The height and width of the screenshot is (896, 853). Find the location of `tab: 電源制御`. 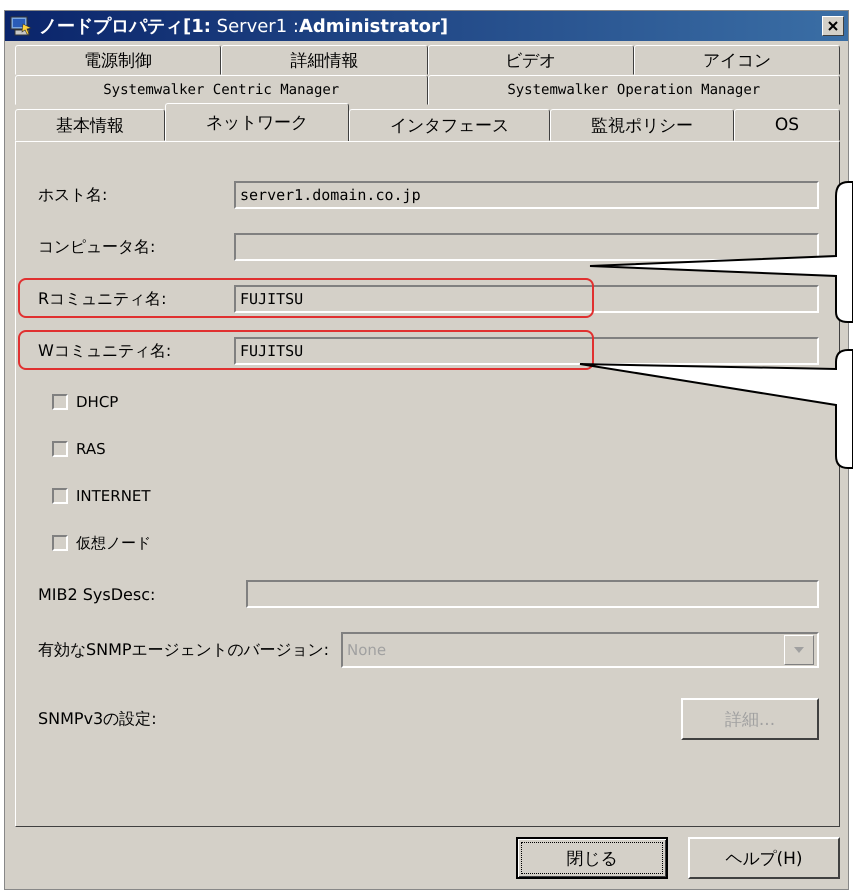

tab: 電源制御 is located at coordinates (118, 60).